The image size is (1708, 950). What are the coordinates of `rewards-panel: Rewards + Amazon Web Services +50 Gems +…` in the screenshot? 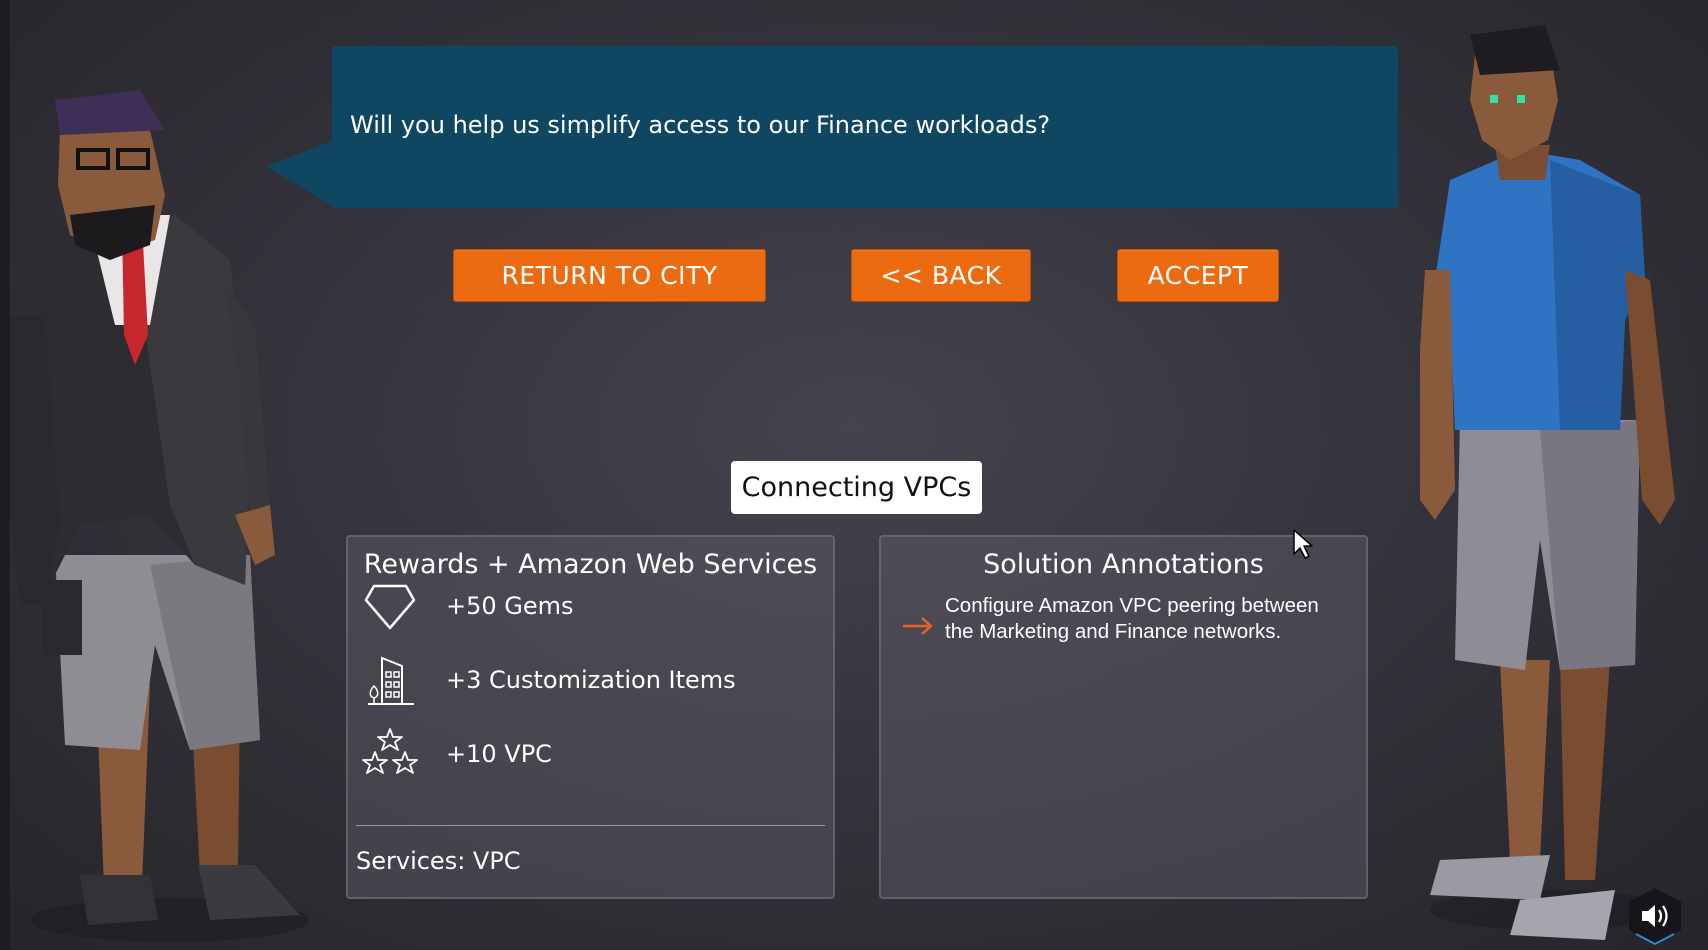 It's located at (590, 717).